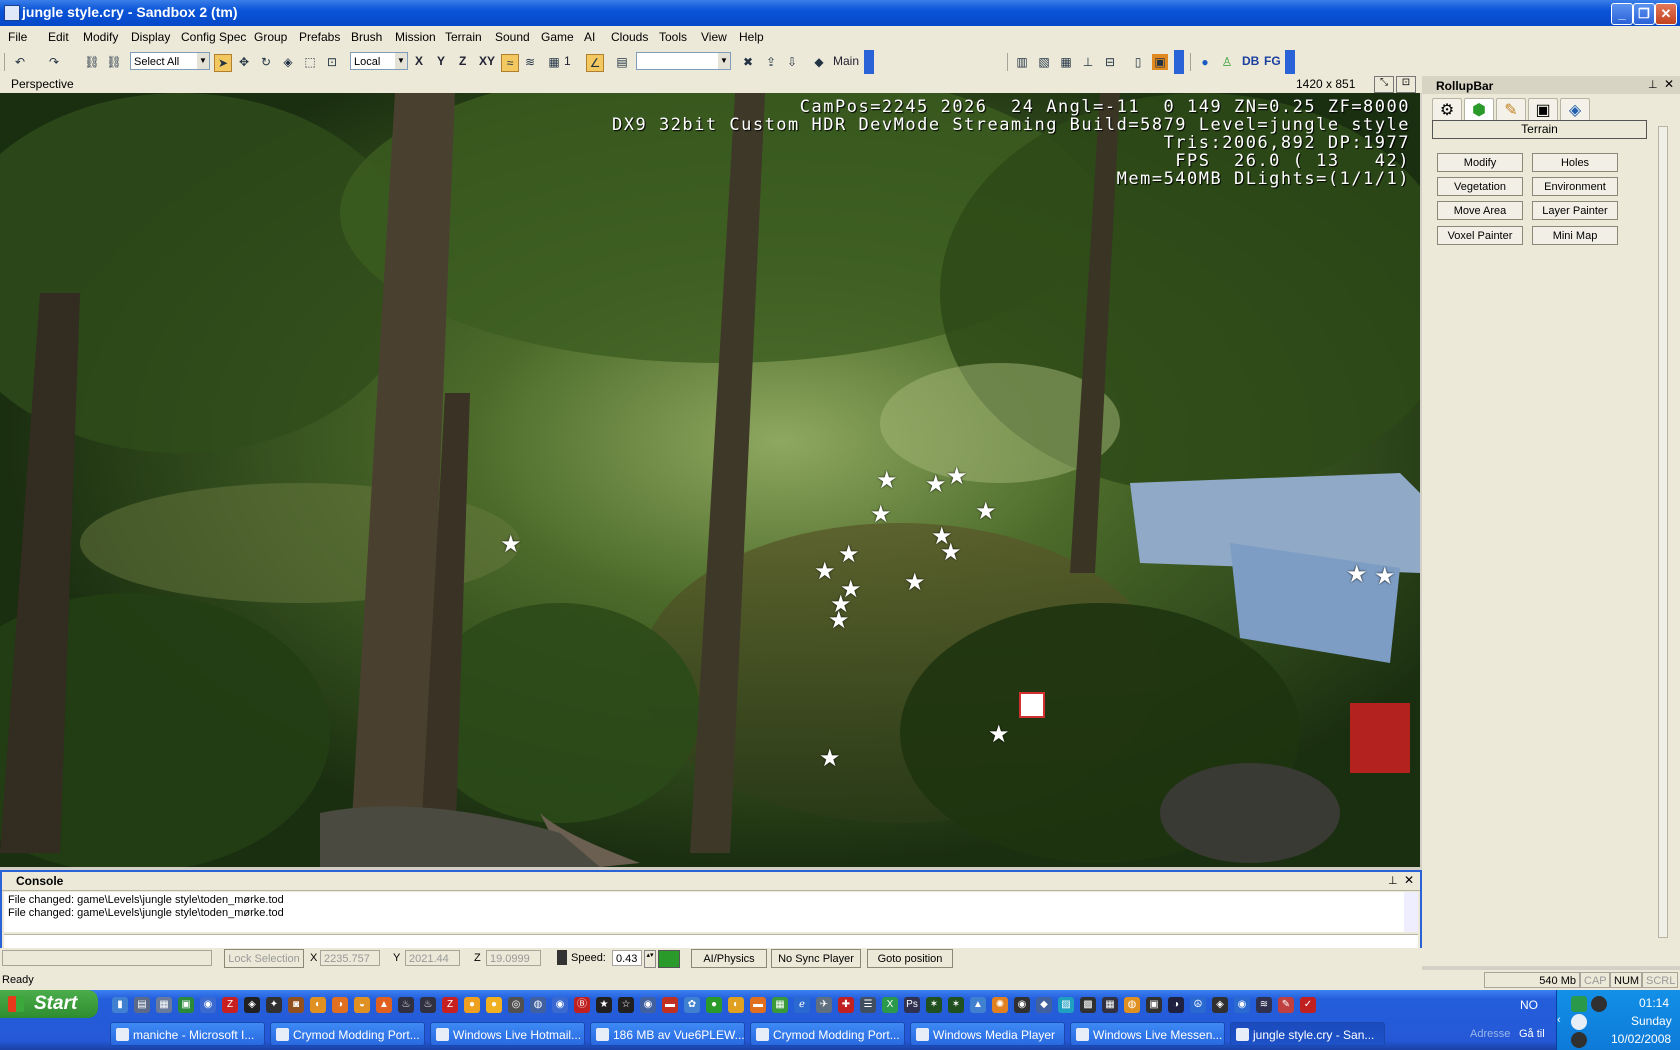 This screenshot has height=1050, width=1680. What do you see at coordinates (170, 61) in the screenshot?
I see `selection-filter-select: Select All ▼` at bounding box center [170, 61].